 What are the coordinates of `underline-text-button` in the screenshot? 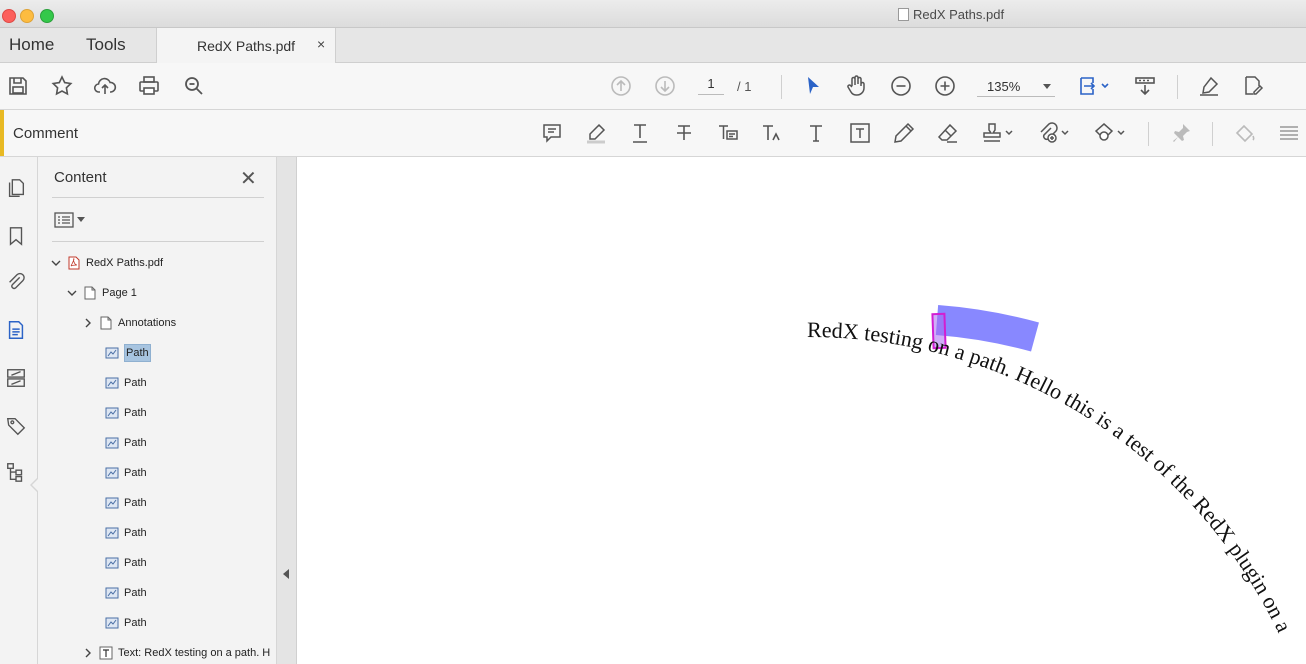 It's located at (640, 133).